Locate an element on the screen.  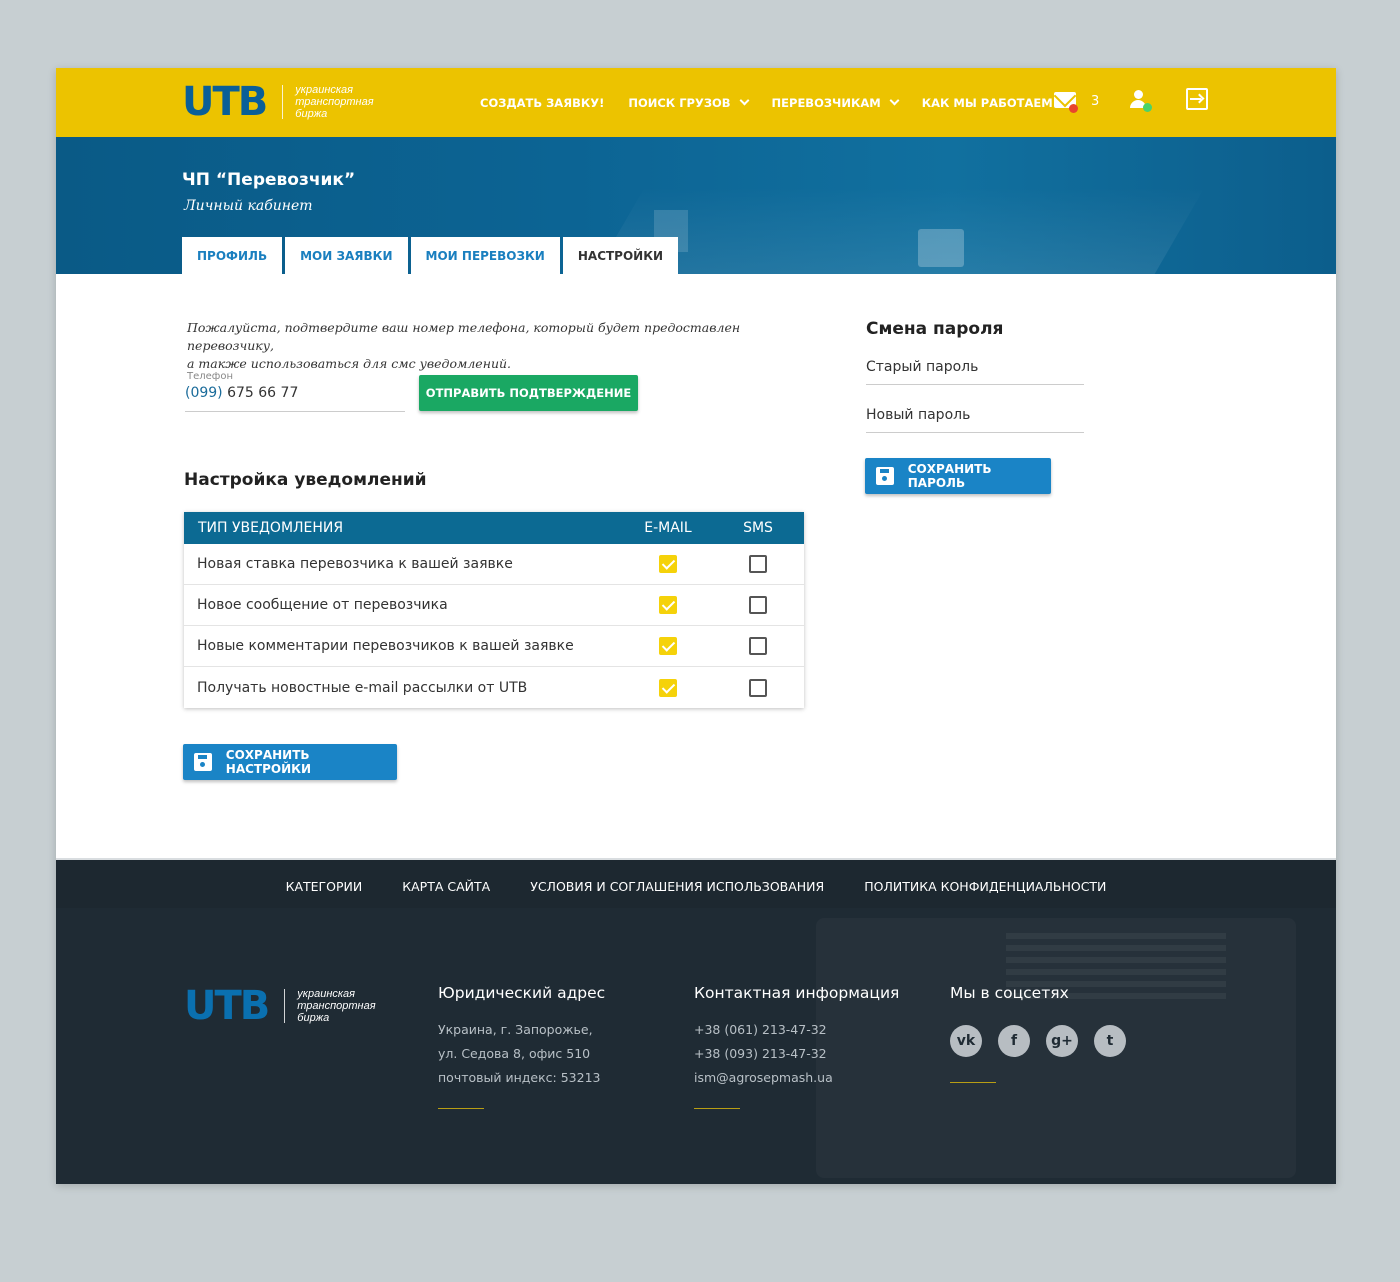
save-settings-button: СОХРАНИТЬ НАСТРОЙКИ is located at coordinates (290, 762).